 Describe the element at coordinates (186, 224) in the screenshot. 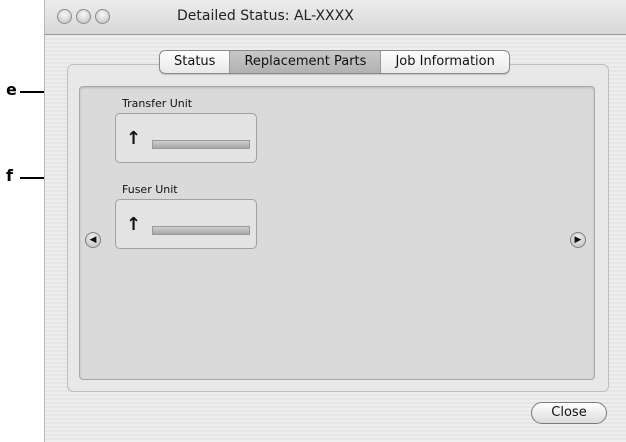

I see `fuser-unit-box: ↑` at that location.